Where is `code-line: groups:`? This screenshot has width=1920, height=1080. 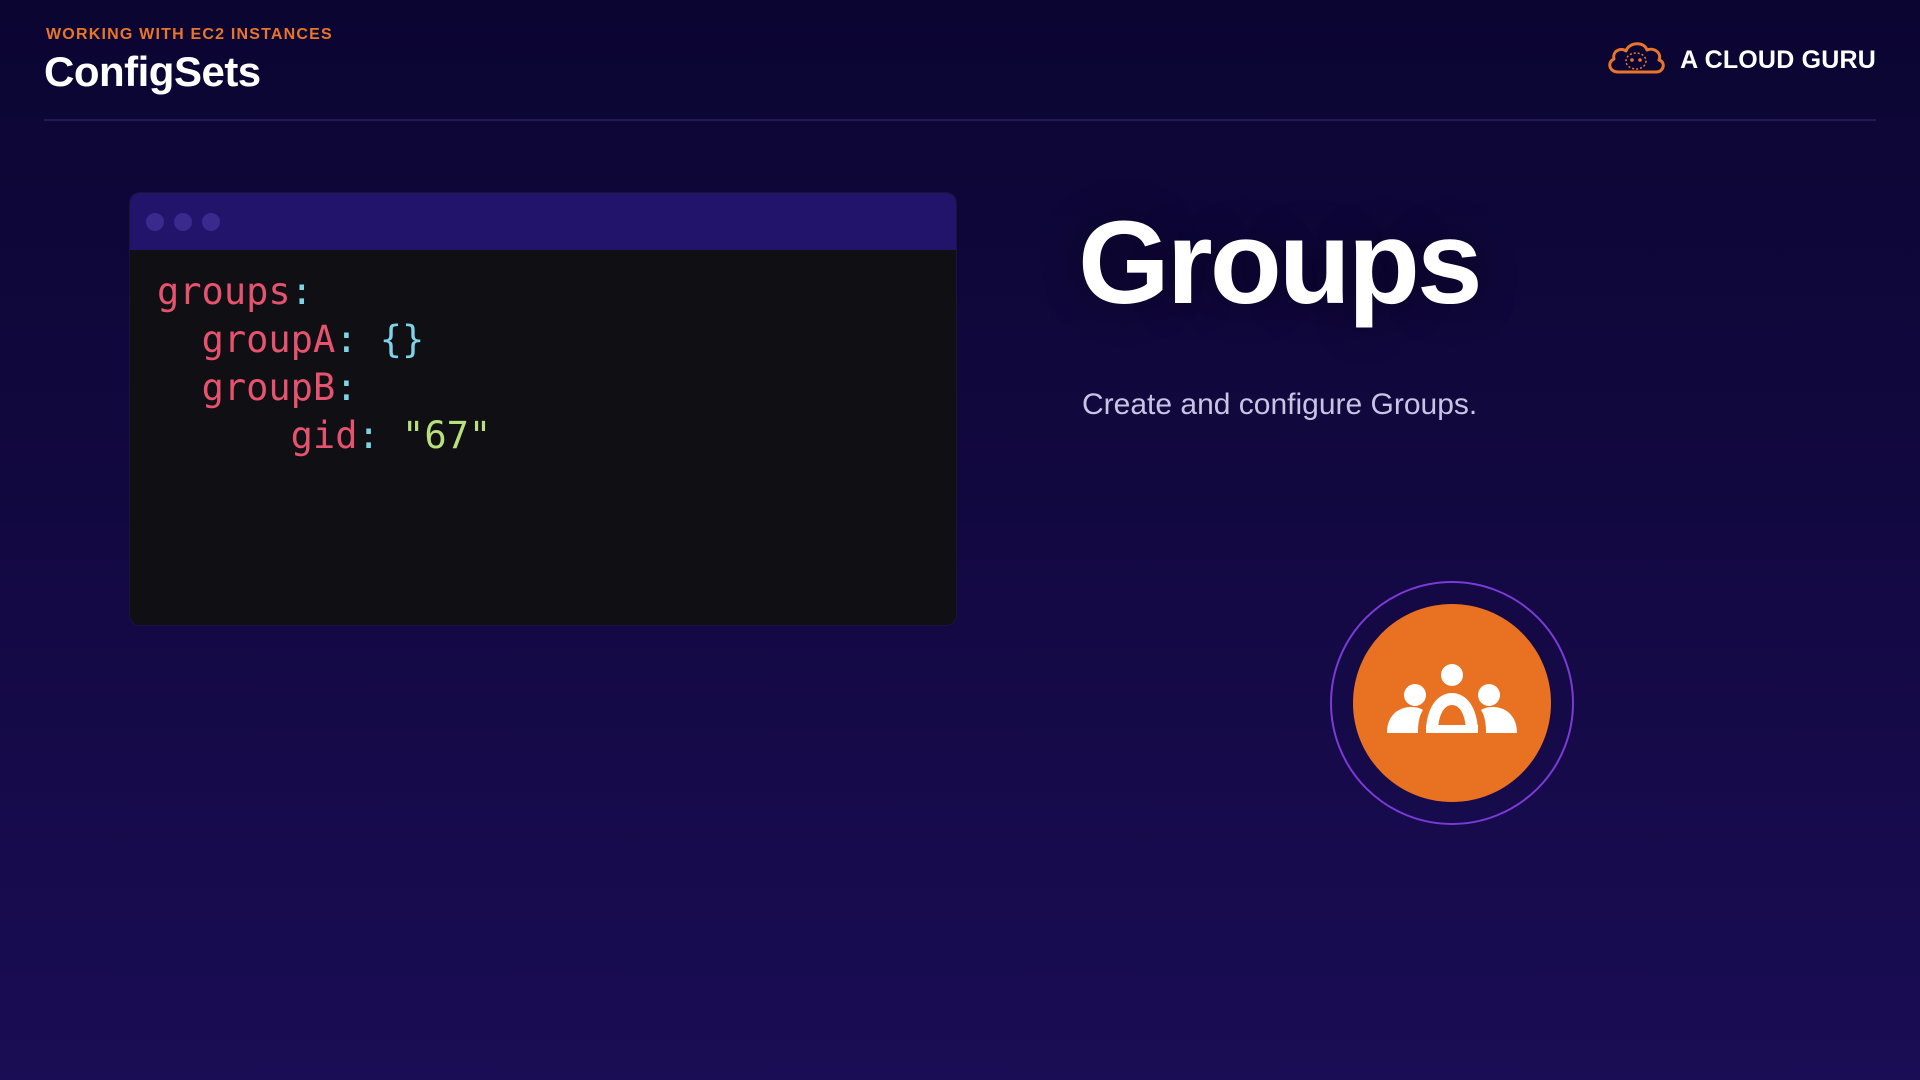 code-line: groups: is located at coordinates (235, 291).